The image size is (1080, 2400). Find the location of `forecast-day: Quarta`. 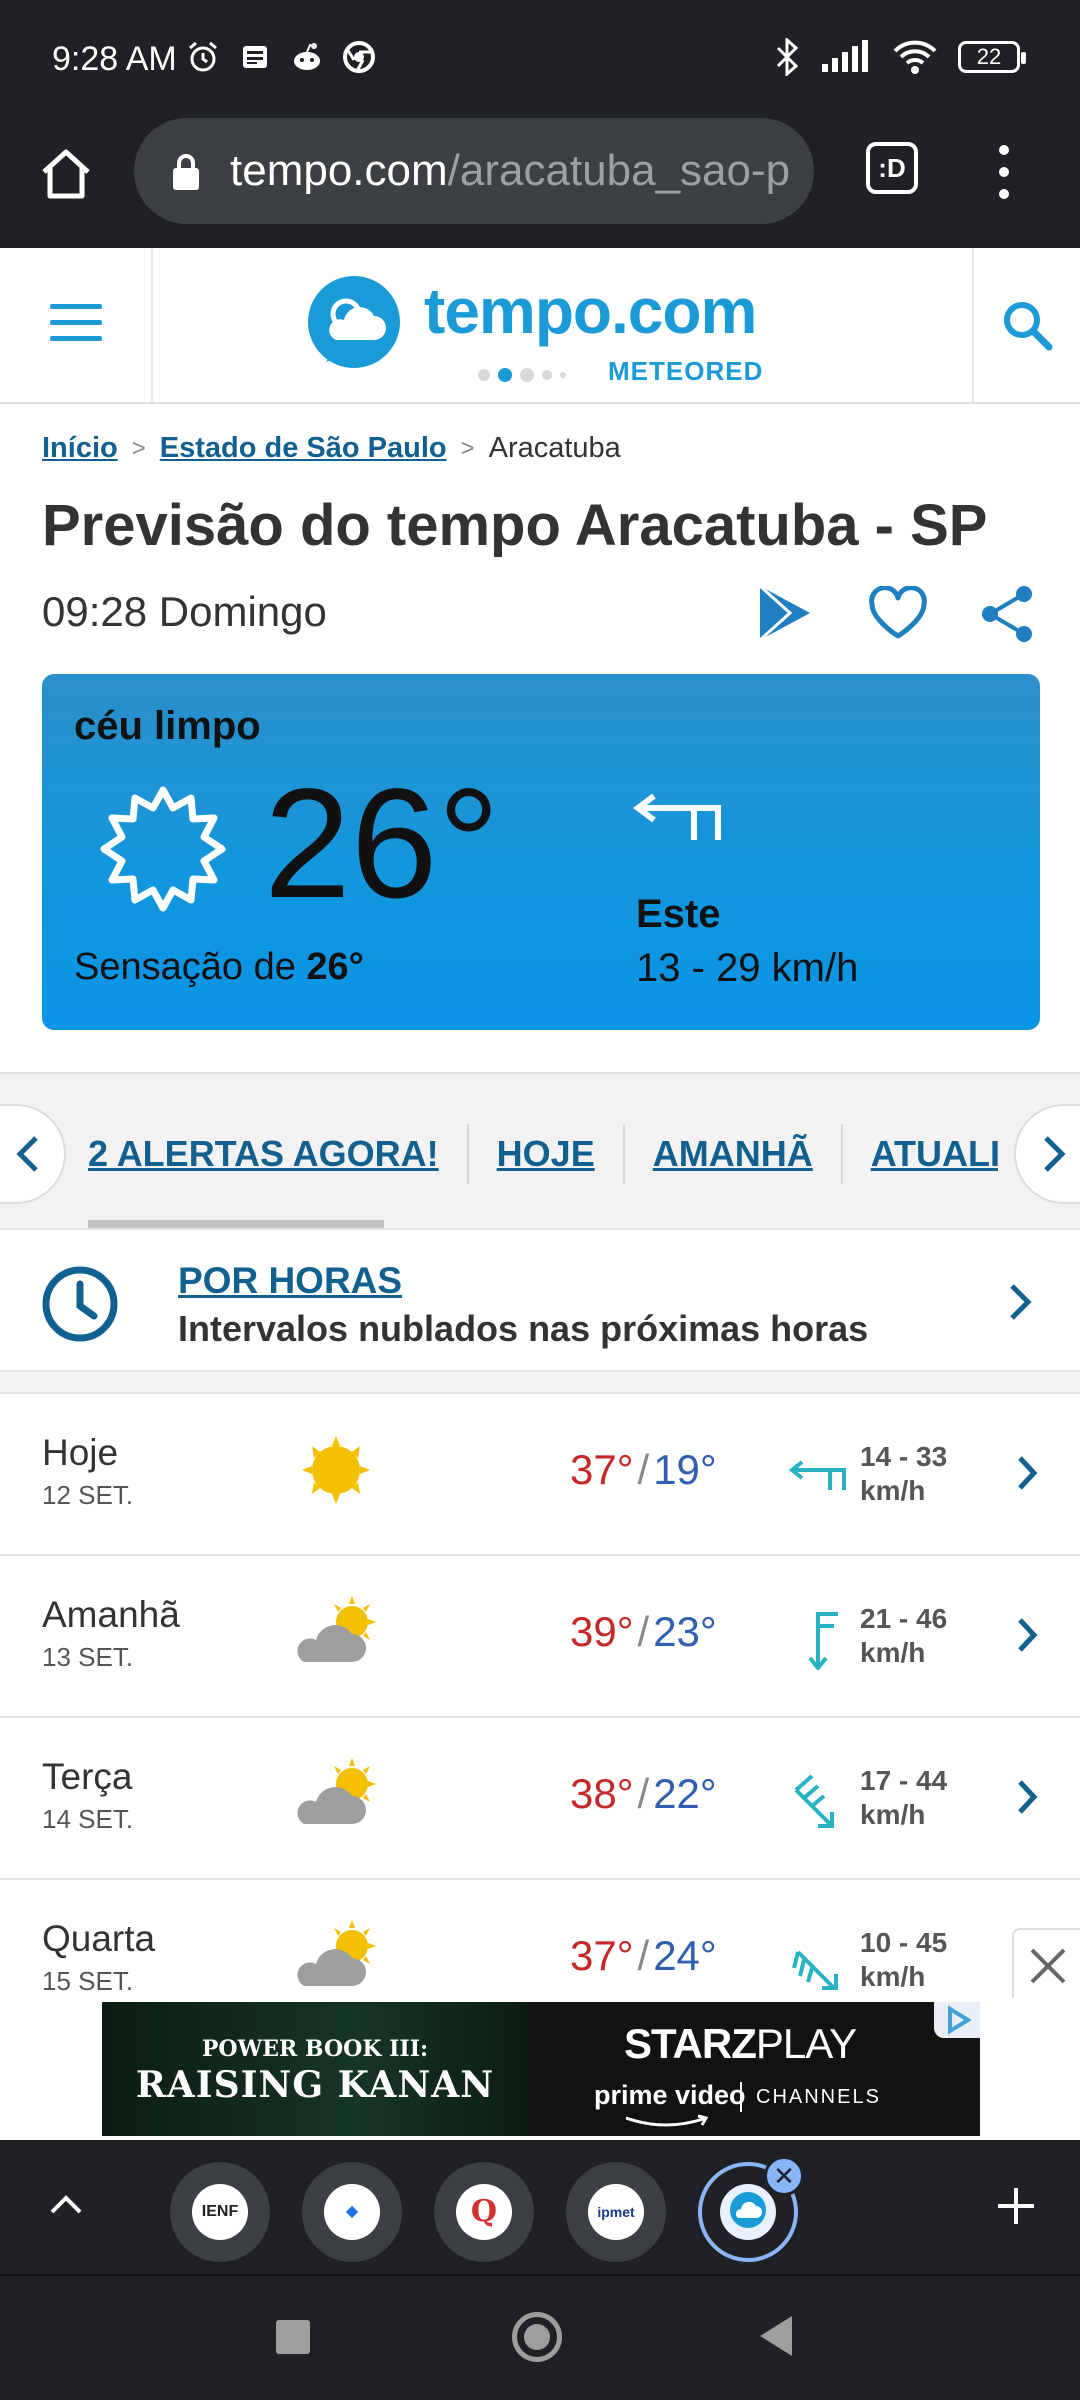

forecast-day: Quarta is located at coordinates (99, 1938).